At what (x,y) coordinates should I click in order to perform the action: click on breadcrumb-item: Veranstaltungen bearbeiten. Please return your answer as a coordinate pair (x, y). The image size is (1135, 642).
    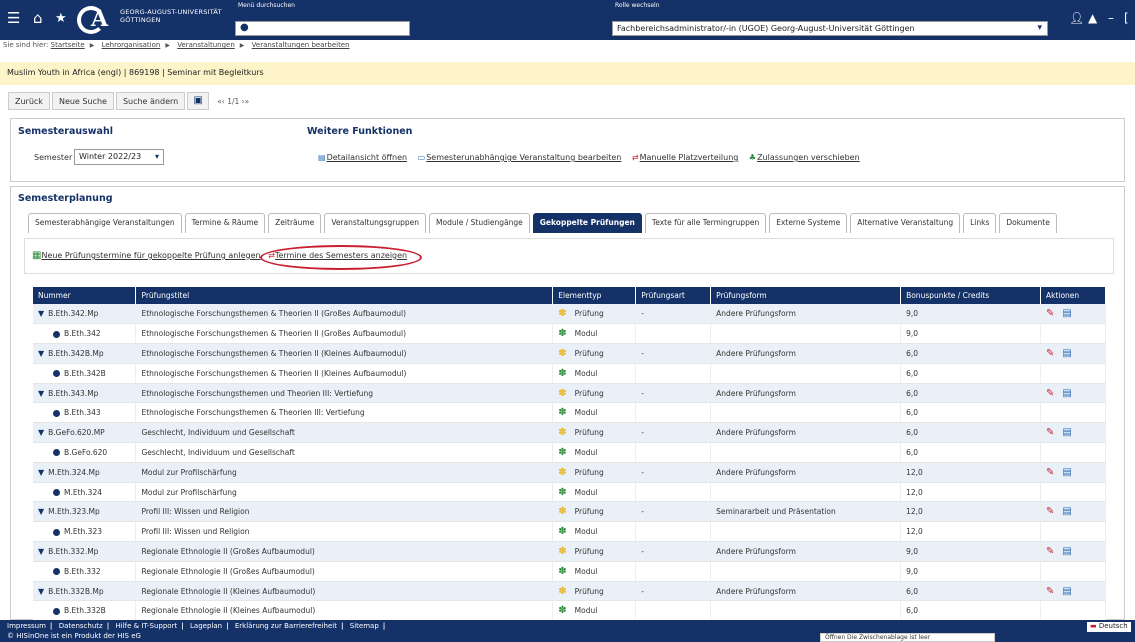
    Looking at the image, I should click on (301, 45).